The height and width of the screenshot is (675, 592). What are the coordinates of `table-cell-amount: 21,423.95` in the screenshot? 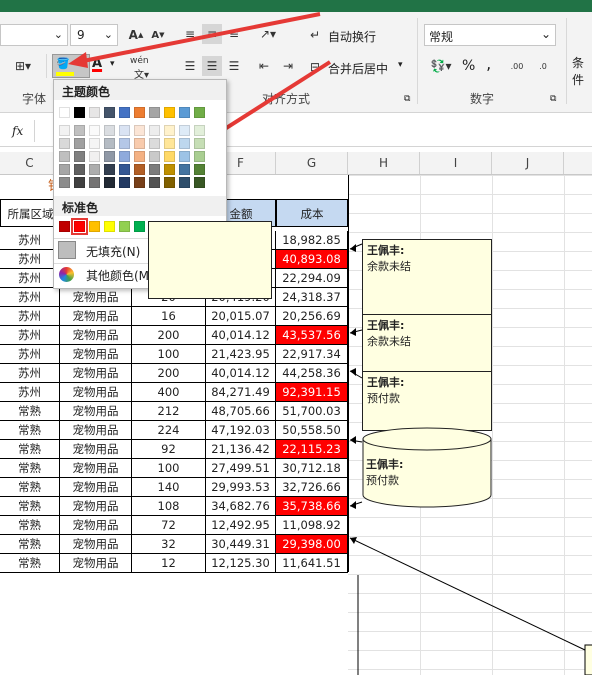 It's located at (241, 354).